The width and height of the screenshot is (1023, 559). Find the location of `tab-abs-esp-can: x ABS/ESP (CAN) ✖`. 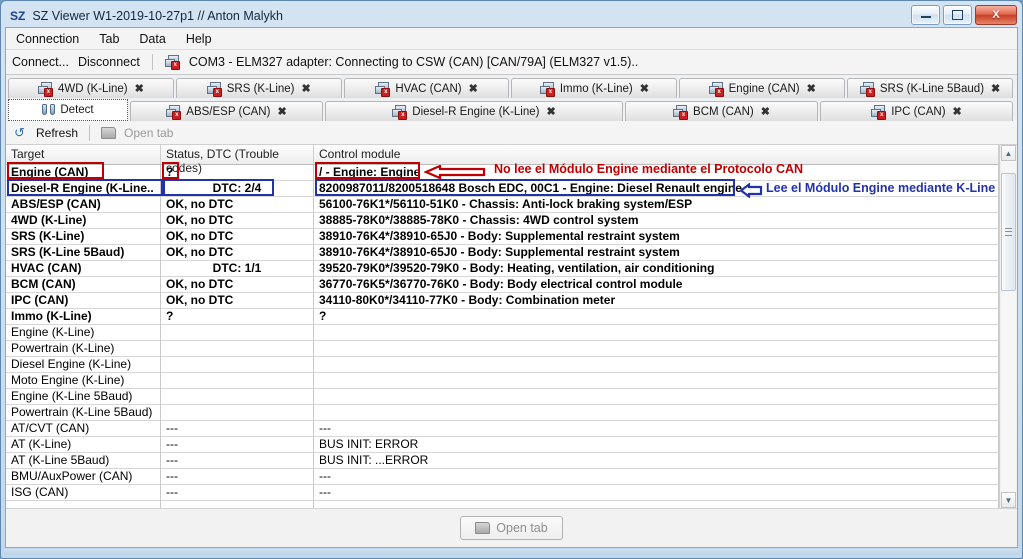

tab-abs-esp-can: x ABS/ESP (CAN) ✖ is located at coordinates (226, 111).